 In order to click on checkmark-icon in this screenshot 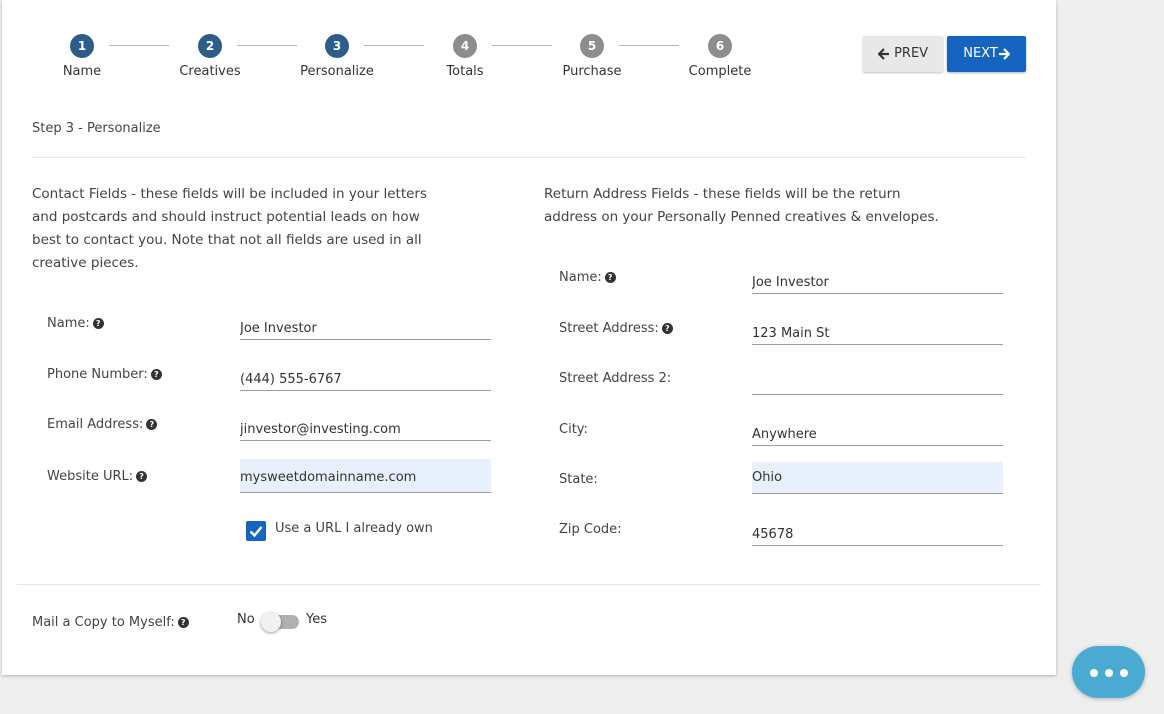, I will do `click(256, 532)`.